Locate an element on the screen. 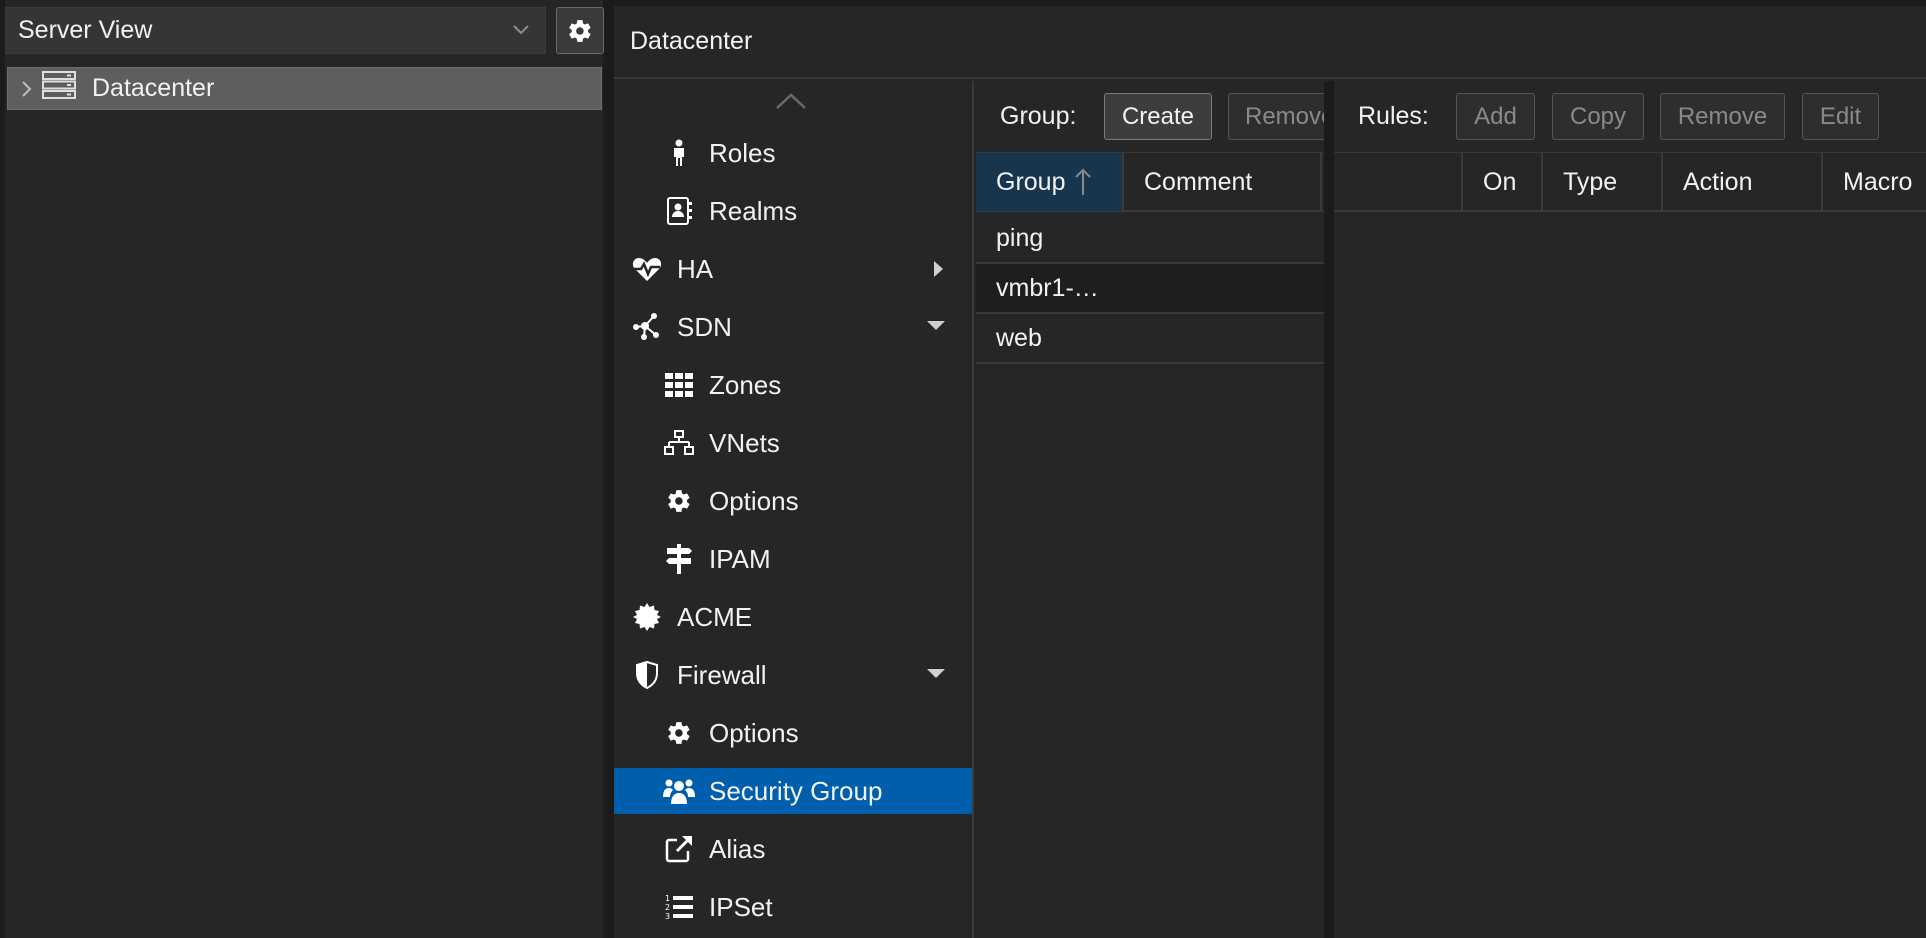 This screenshot has height=938, width=1926. nav-item-sdn: SDN is located at coordinates (793, 327).